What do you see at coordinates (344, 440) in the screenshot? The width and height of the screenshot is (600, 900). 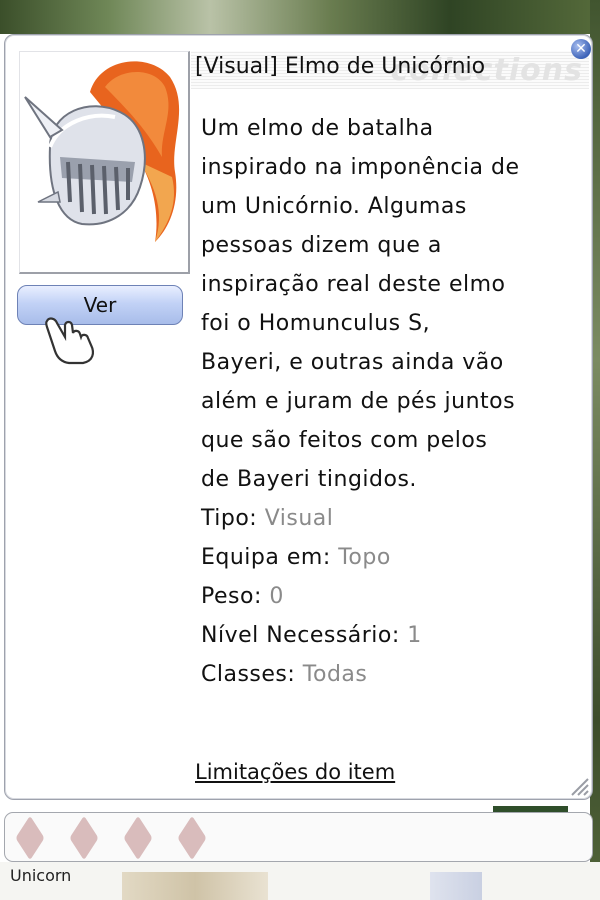 I see `description-line: que são feitos com pelos` at bounding box center [344, 440].